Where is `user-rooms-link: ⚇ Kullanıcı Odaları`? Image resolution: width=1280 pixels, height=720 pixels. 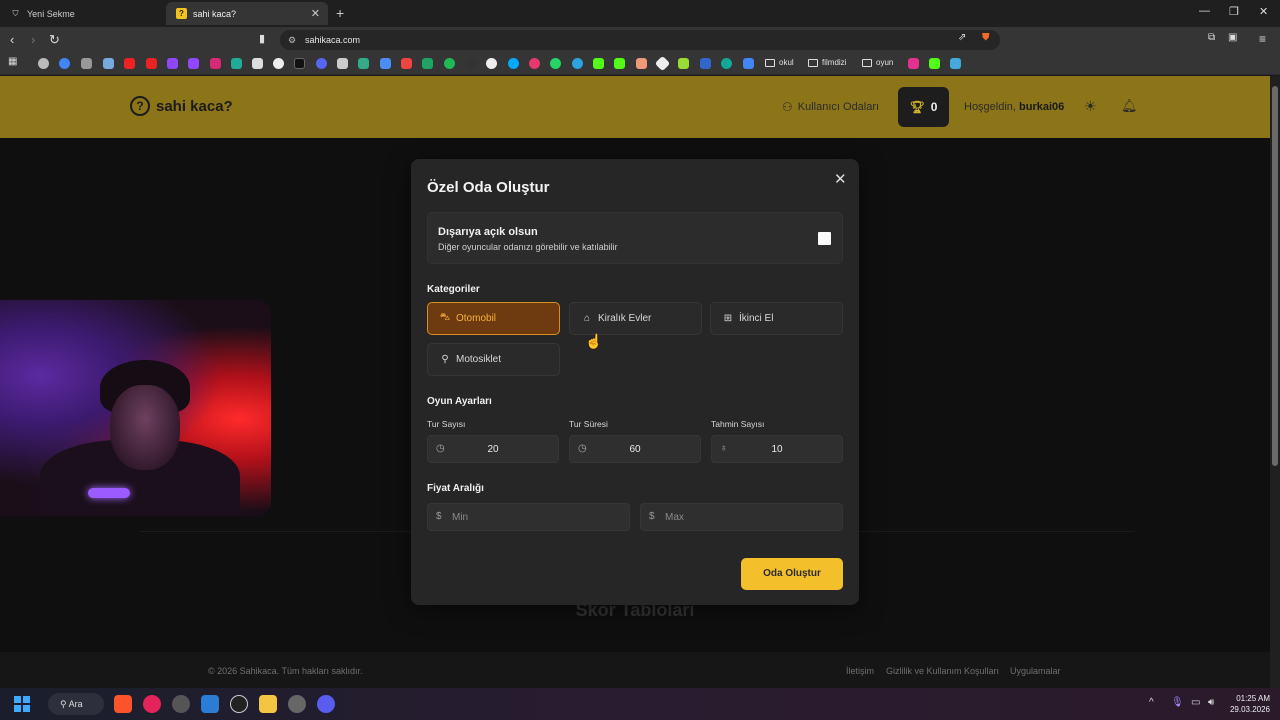 user-rooms-link: ⚇ Kullanıcı Odaları is located at coordinates (830, 107).